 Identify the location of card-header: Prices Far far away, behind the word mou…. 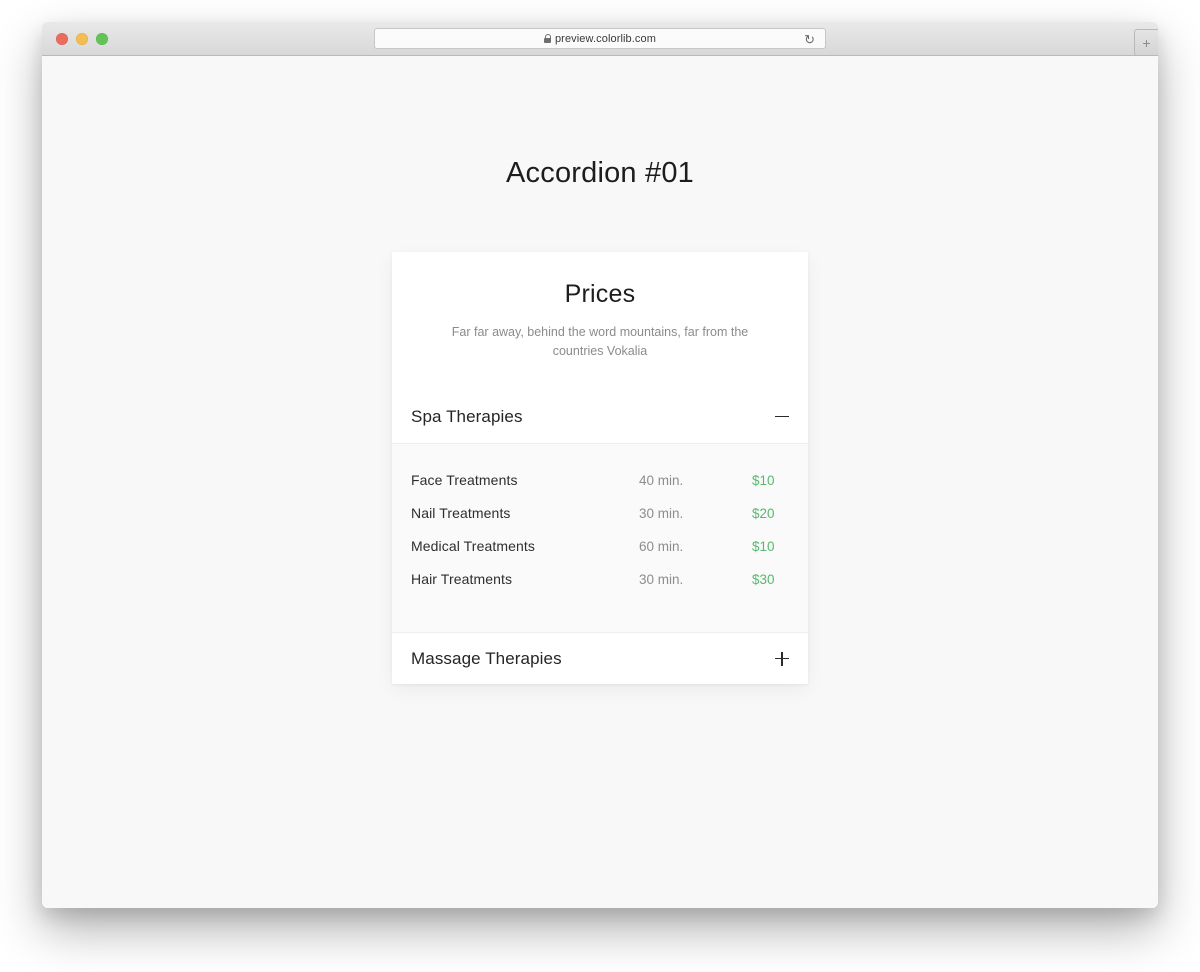
(600, 321).